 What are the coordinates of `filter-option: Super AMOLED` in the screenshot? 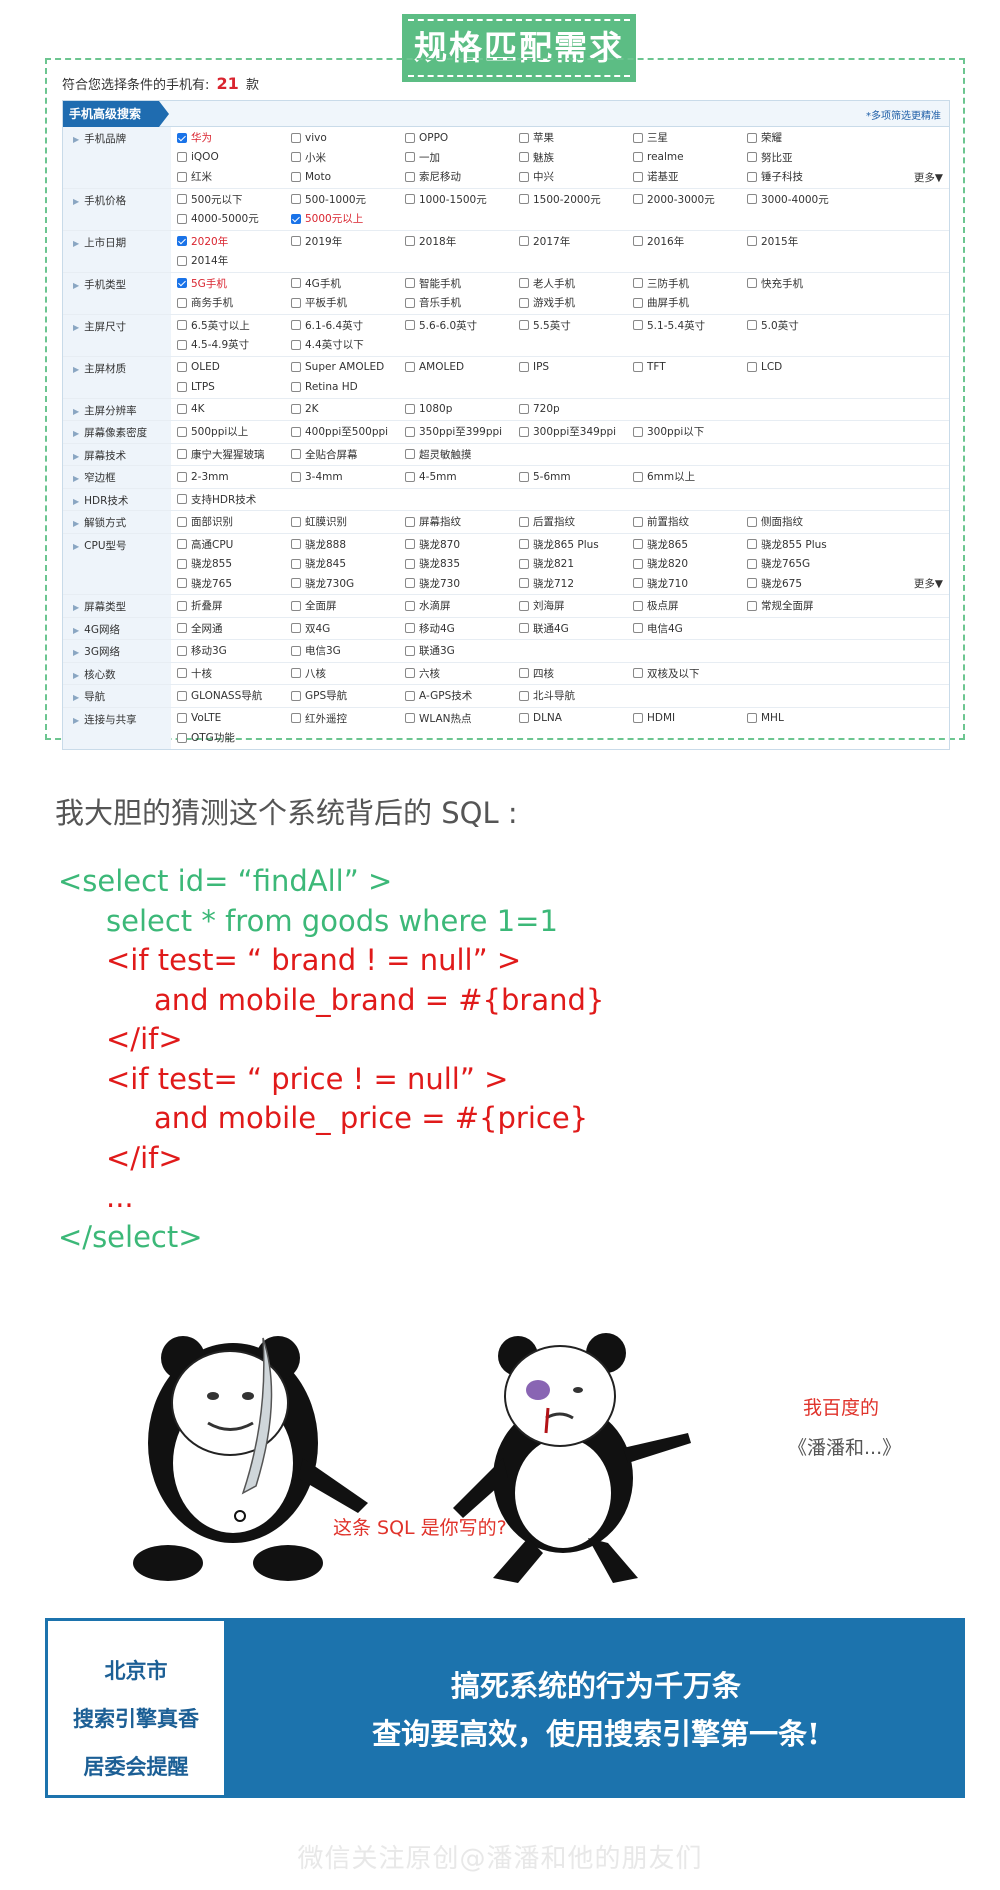 It's located at (348, 368).